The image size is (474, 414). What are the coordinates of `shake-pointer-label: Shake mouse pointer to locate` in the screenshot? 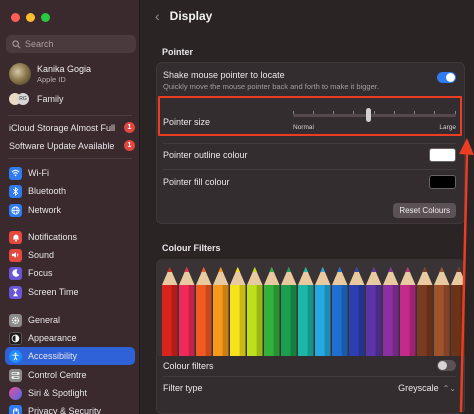 It's located at (224, 75).